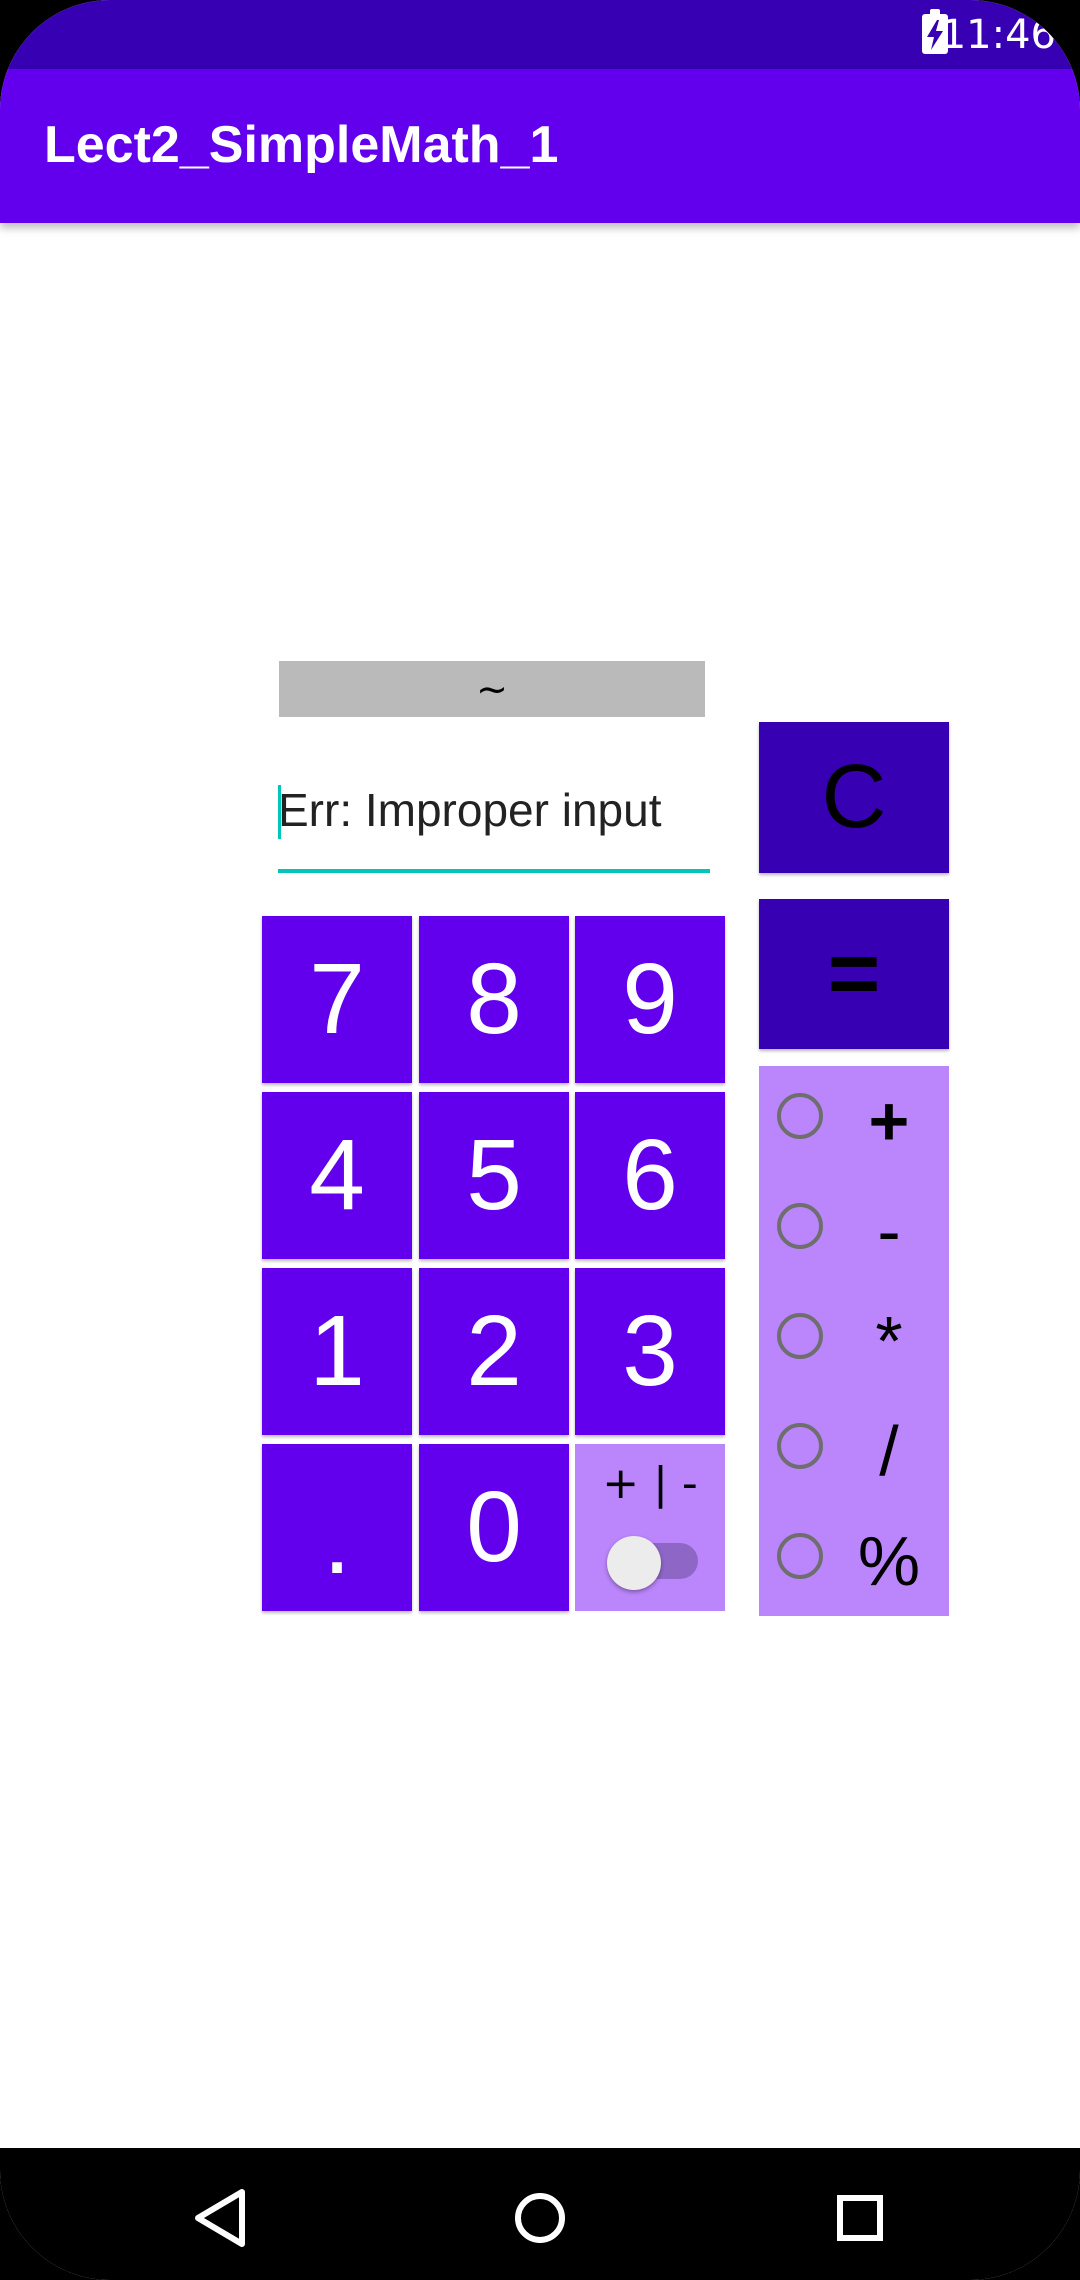  Describe the element at coordinates (494, 810) in the screenshot. I see `number-input` at that location.